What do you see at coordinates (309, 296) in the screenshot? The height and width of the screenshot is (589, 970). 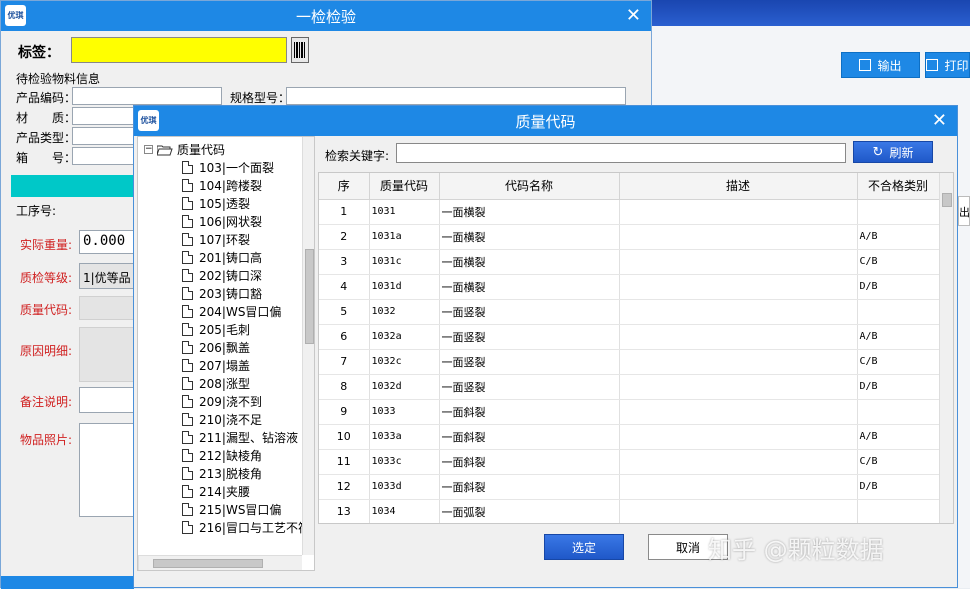 I see `tree-scroll-thumb` at bounding box center [309, 296].